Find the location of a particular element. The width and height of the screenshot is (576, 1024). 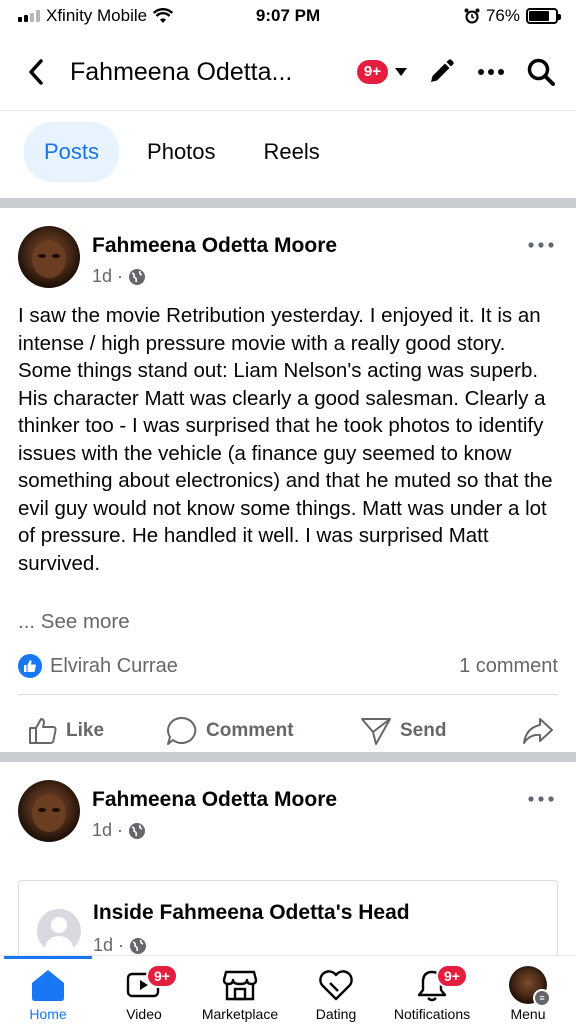

nav-video-label: Video is located at coordinates (144, 1014).